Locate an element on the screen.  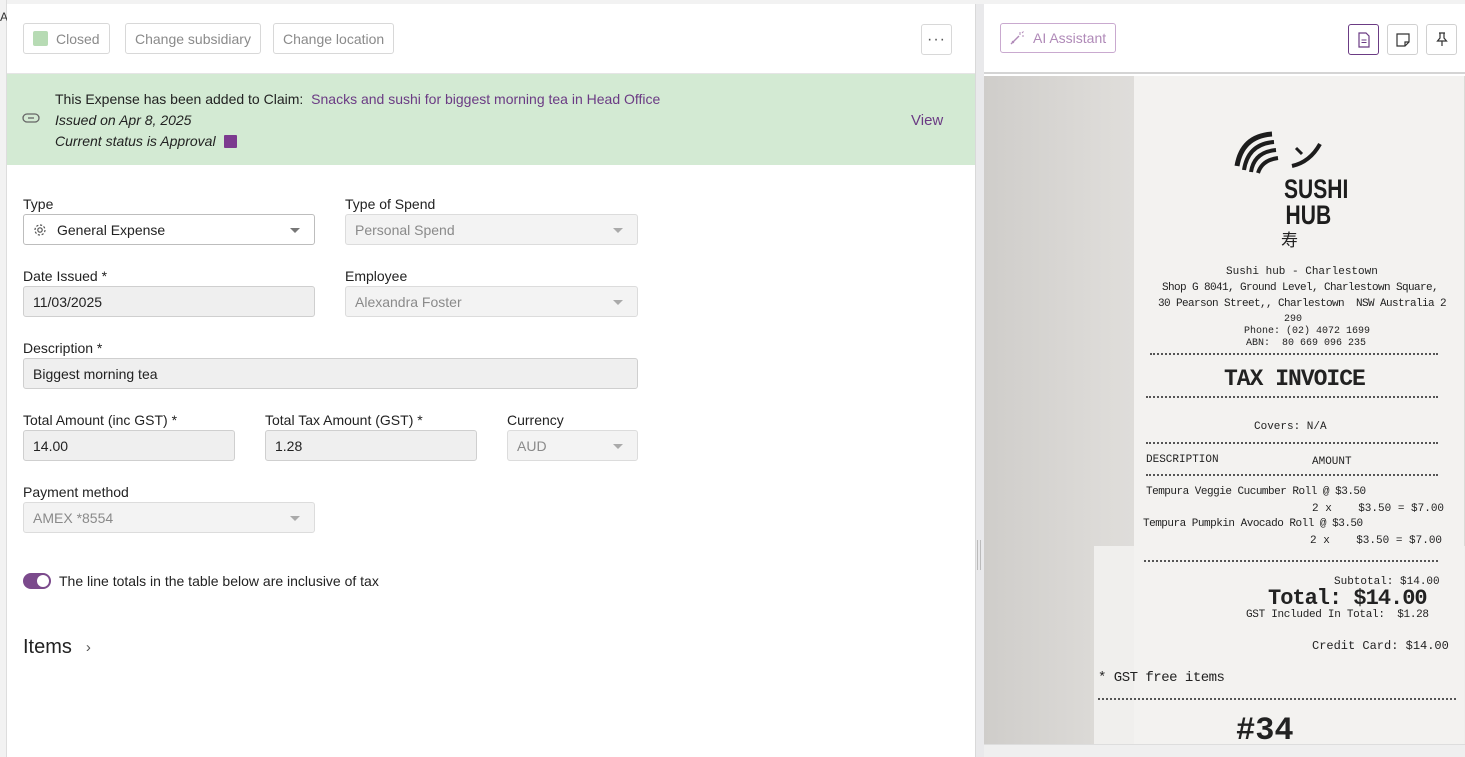
pin-button is located at coordinates (1441, 39).